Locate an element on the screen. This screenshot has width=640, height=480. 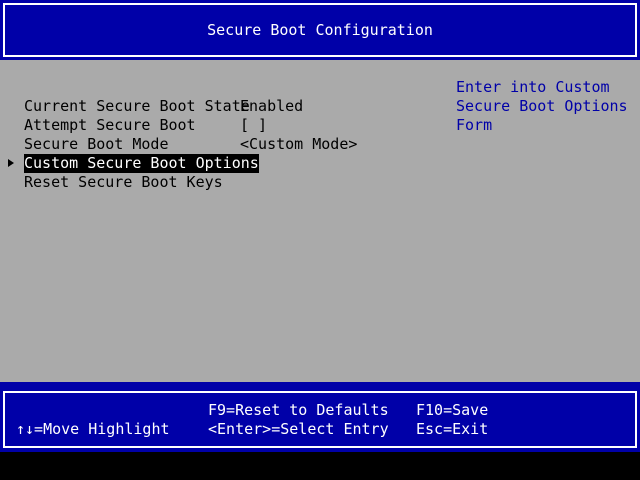
esc-exit-hint: Esc=Exit is located at coordinates (452, 429).